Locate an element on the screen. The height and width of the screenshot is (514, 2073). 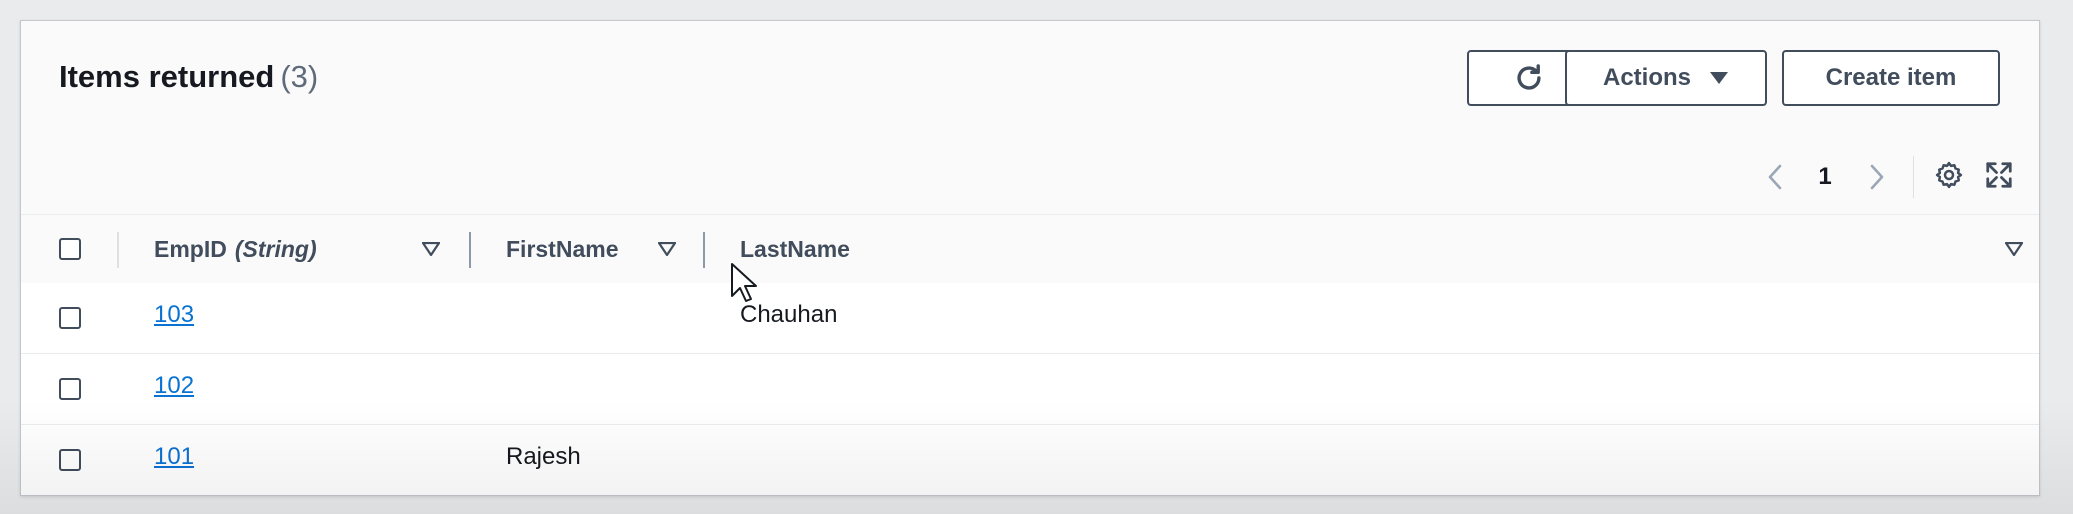
table-row: 102 is located at coordinates (1030, 389).